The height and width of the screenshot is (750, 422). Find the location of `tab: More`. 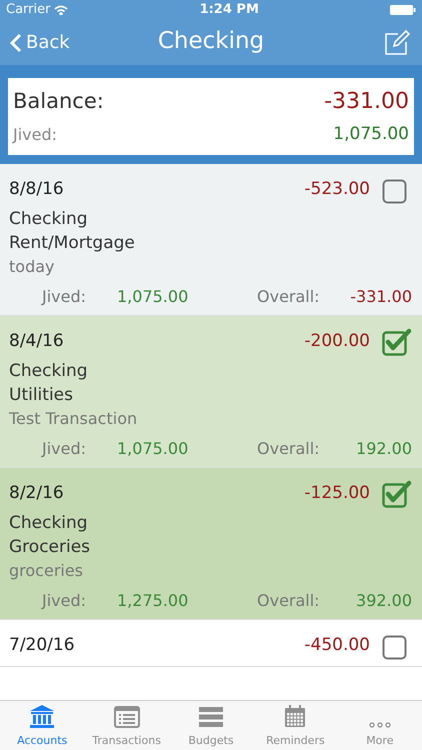

tab: More is located at coordinates (380, 725).